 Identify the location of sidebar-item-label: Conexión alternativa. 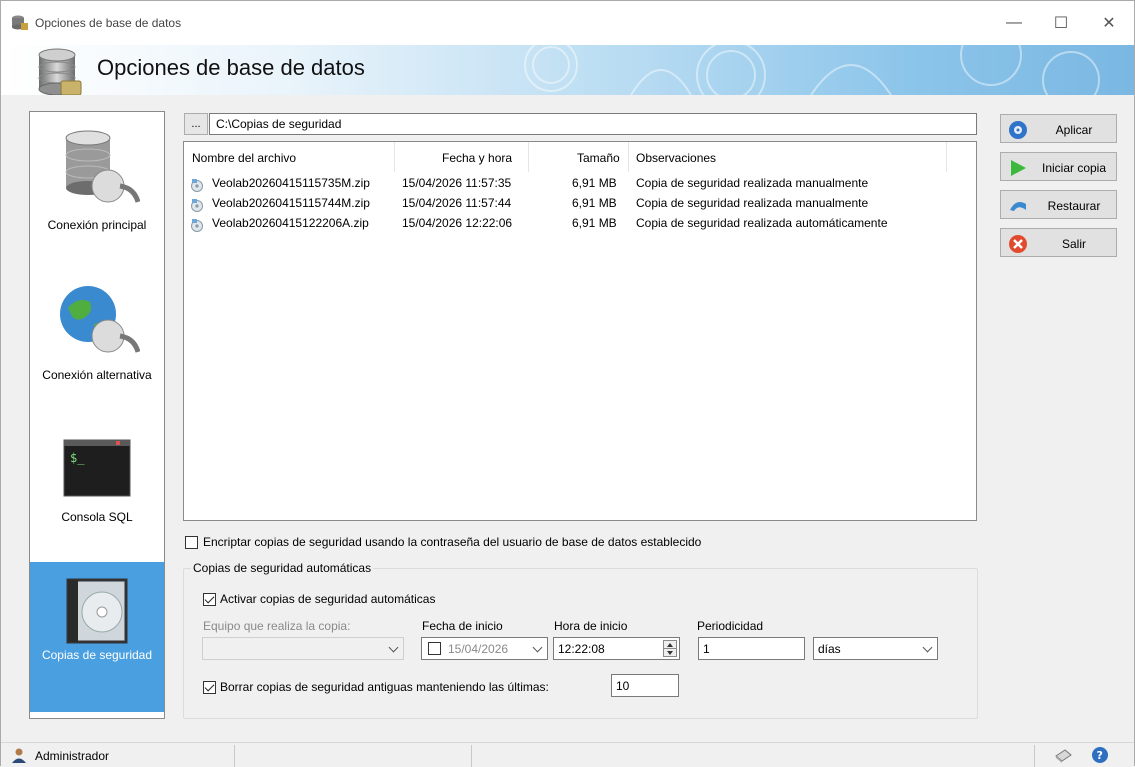
(97, 375).